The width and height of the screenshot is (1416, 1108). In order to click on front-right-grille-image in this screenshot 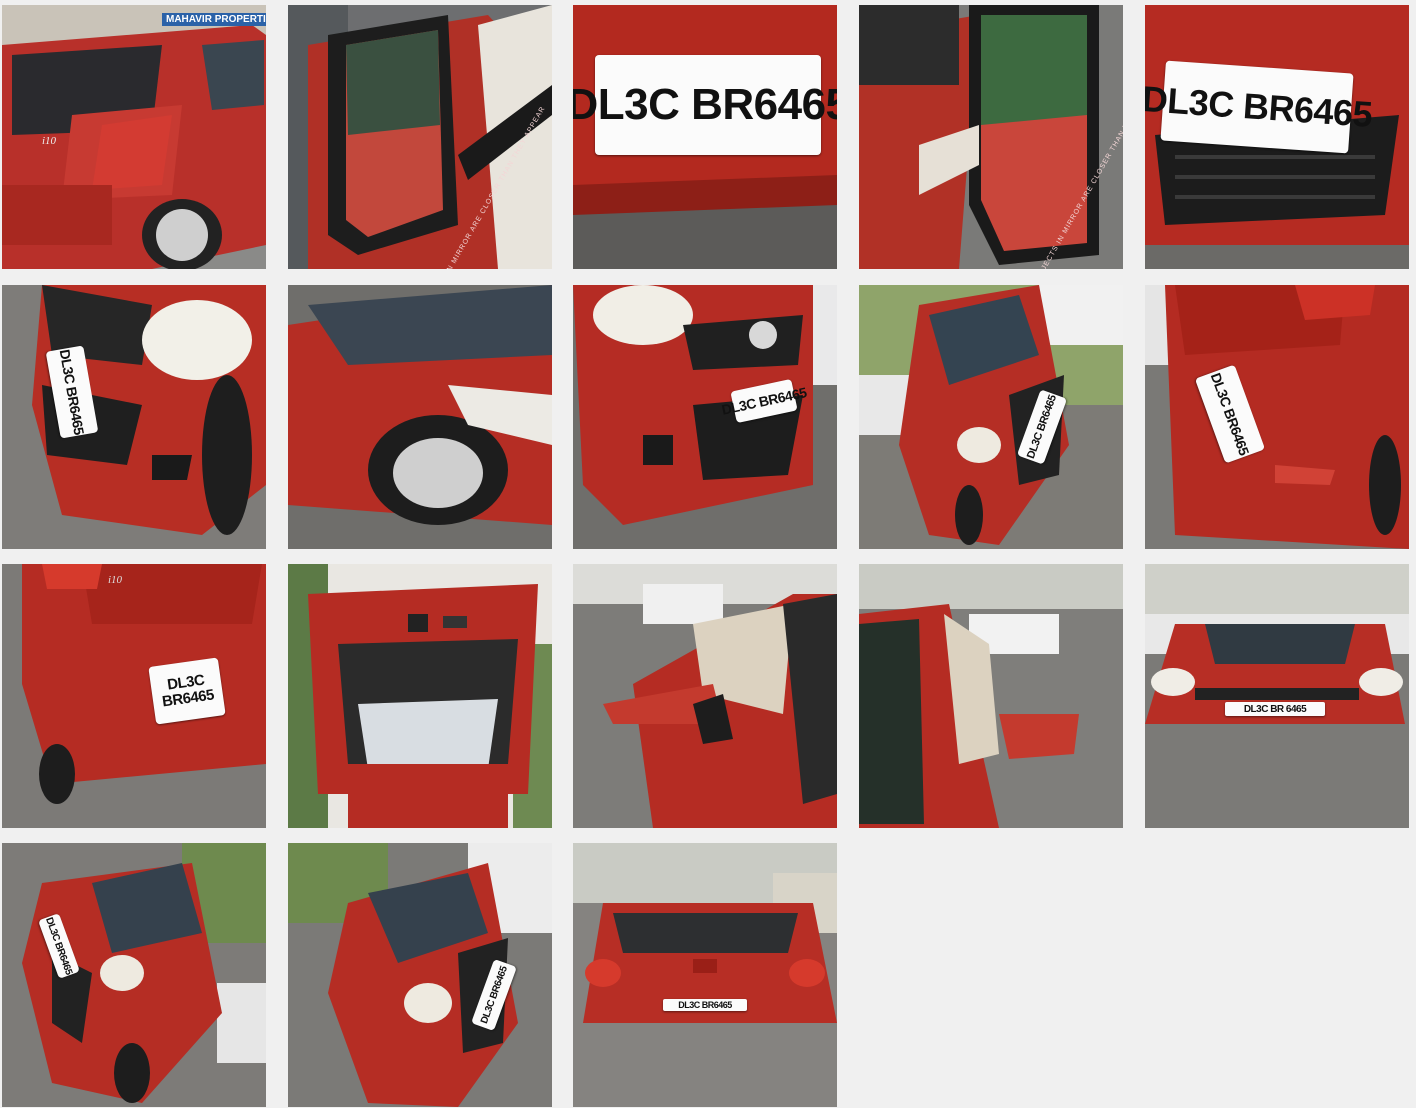, I will do `click(705, 417)`.